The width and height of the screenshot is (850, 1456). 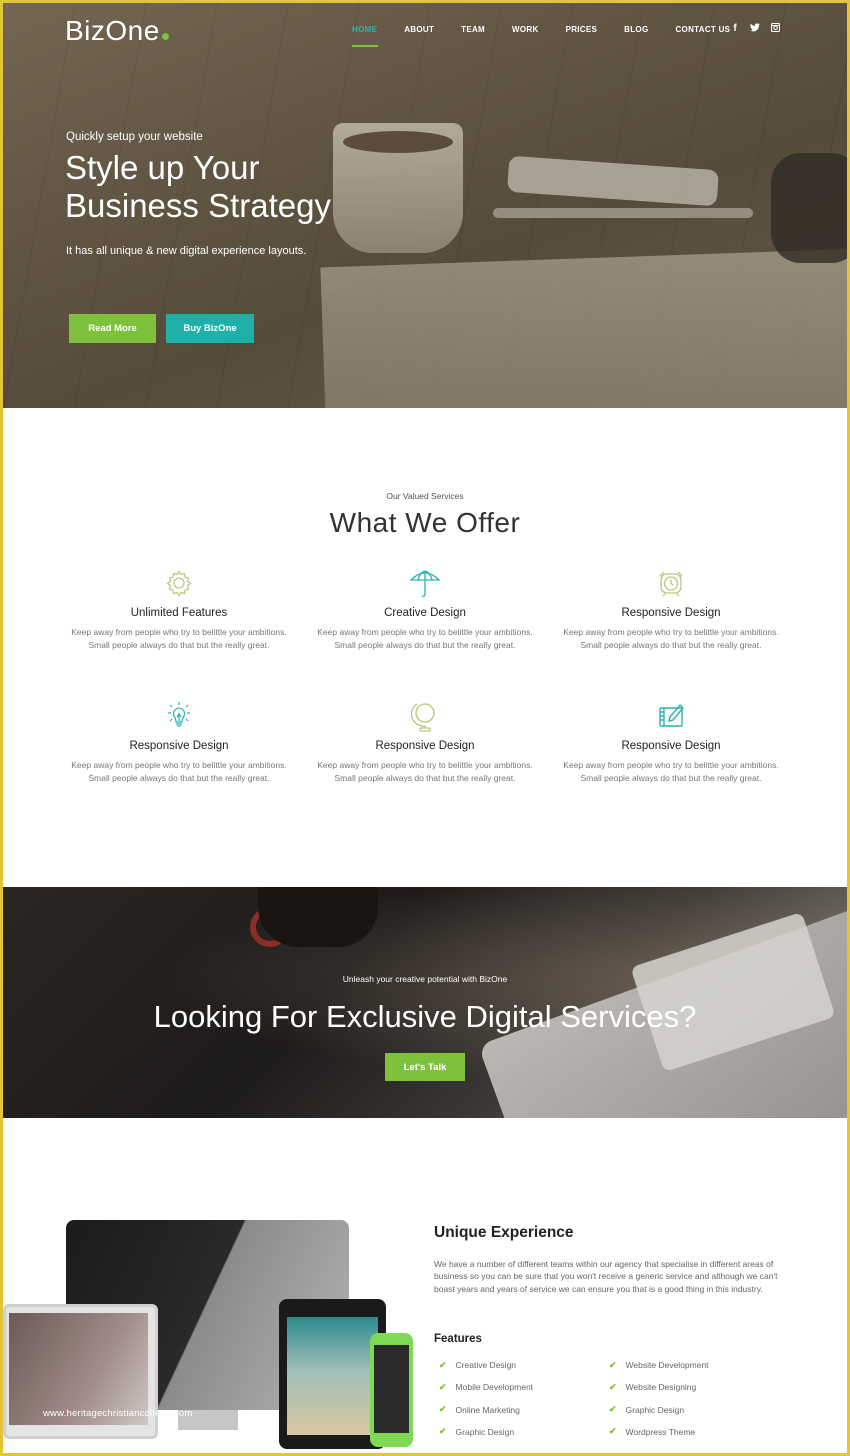 I want to click on nav-about: ABOUT, so click(x=419, y=29).